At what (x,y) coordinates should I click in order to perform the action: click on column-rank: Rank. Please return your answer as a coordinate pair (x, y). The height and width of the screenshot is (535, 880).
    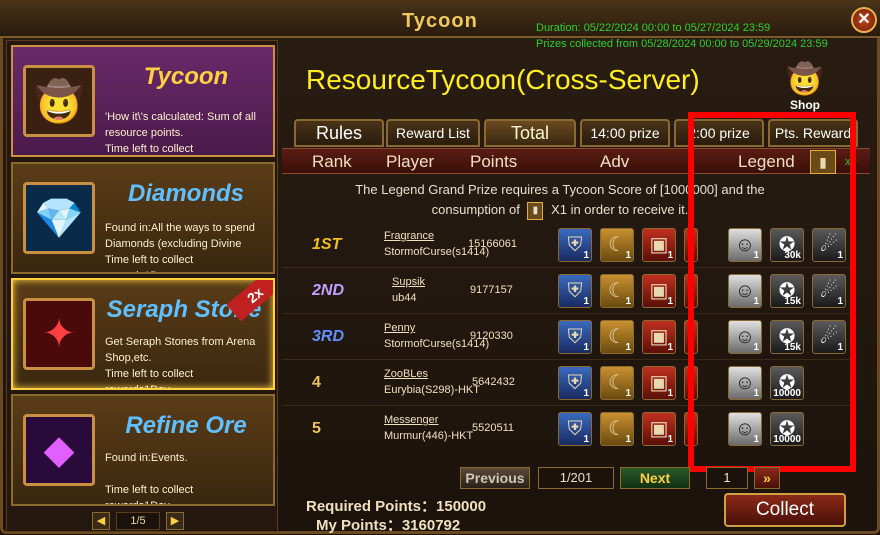
    Looking at the image, I should click on (332, 161).